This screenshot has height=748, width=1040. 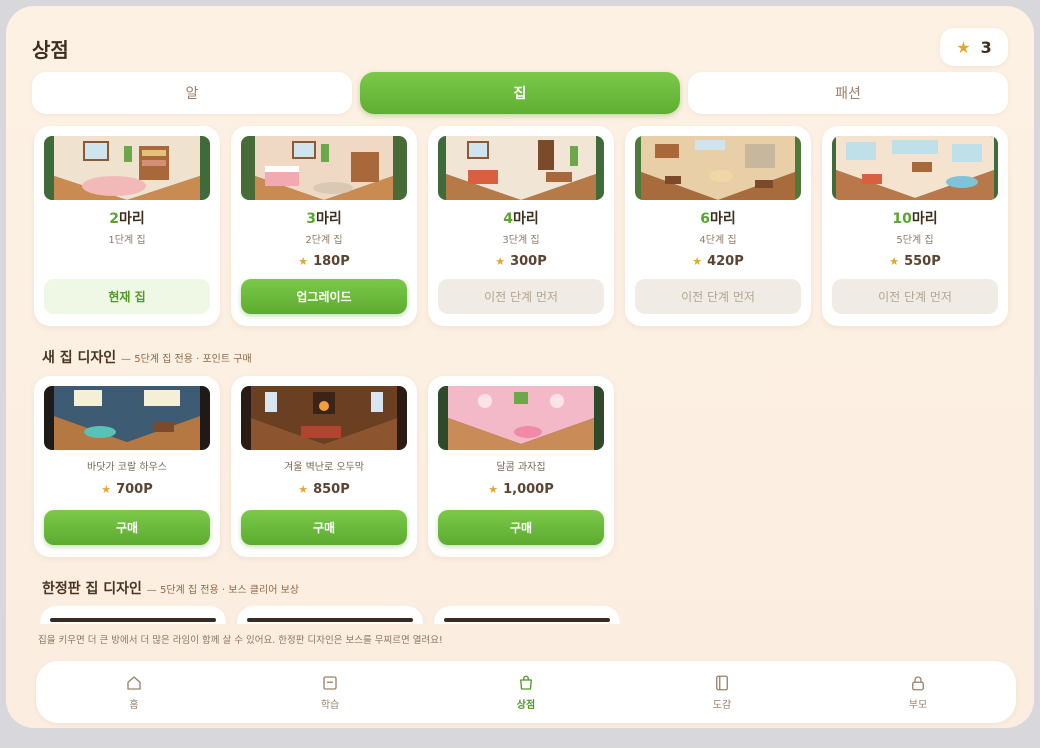 What do you see at coordinates (147, 358) in the screenshot?
I see `new-design-section-title: 새 집 디자인 — 5단계 집 전용 · 포인트 구매` at bounding box center [147, 358].